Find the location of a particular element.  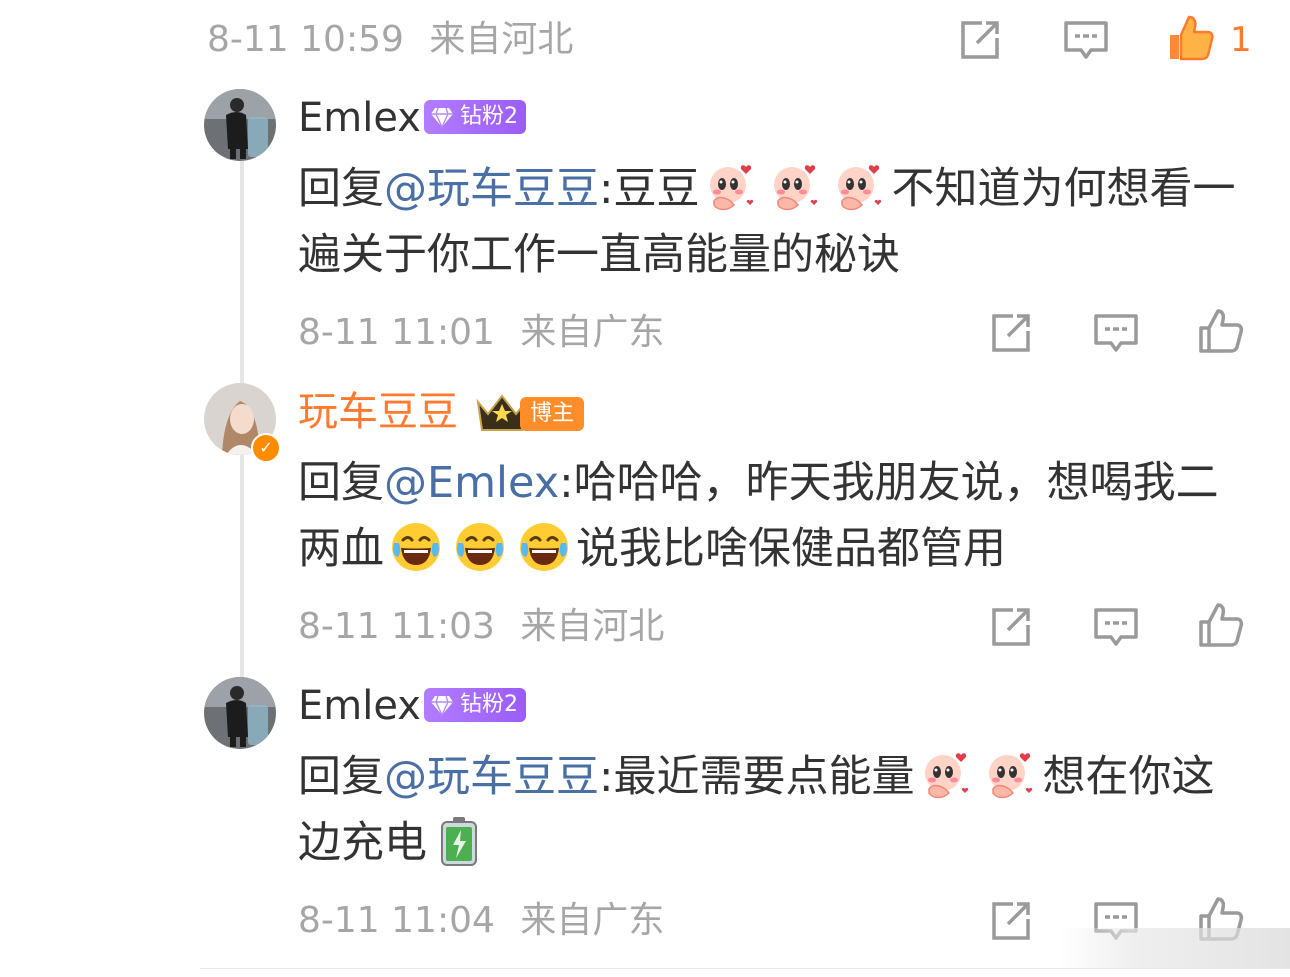

comment-time: 8-11 11:03 is located at coordinates (396, 626).